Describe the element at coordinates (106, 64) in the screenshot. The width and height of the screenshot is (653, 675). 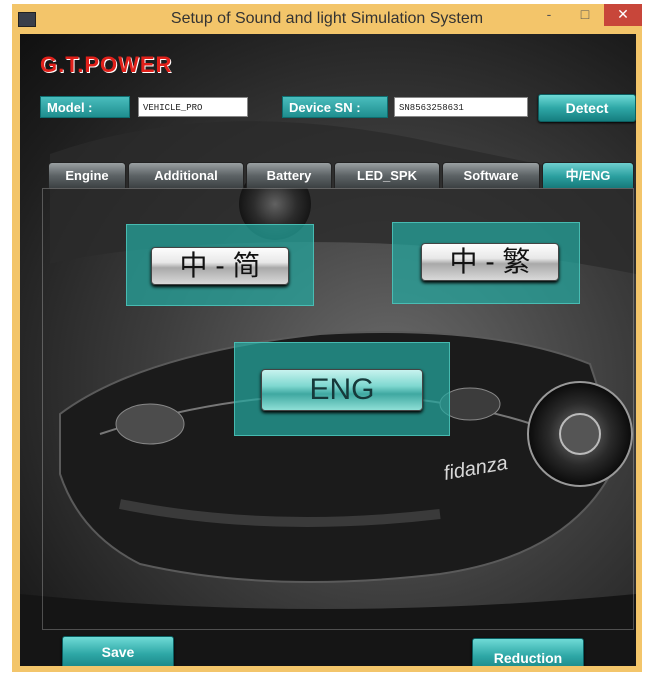
I see `gt-power-logo: G.T.POWER` at that location.